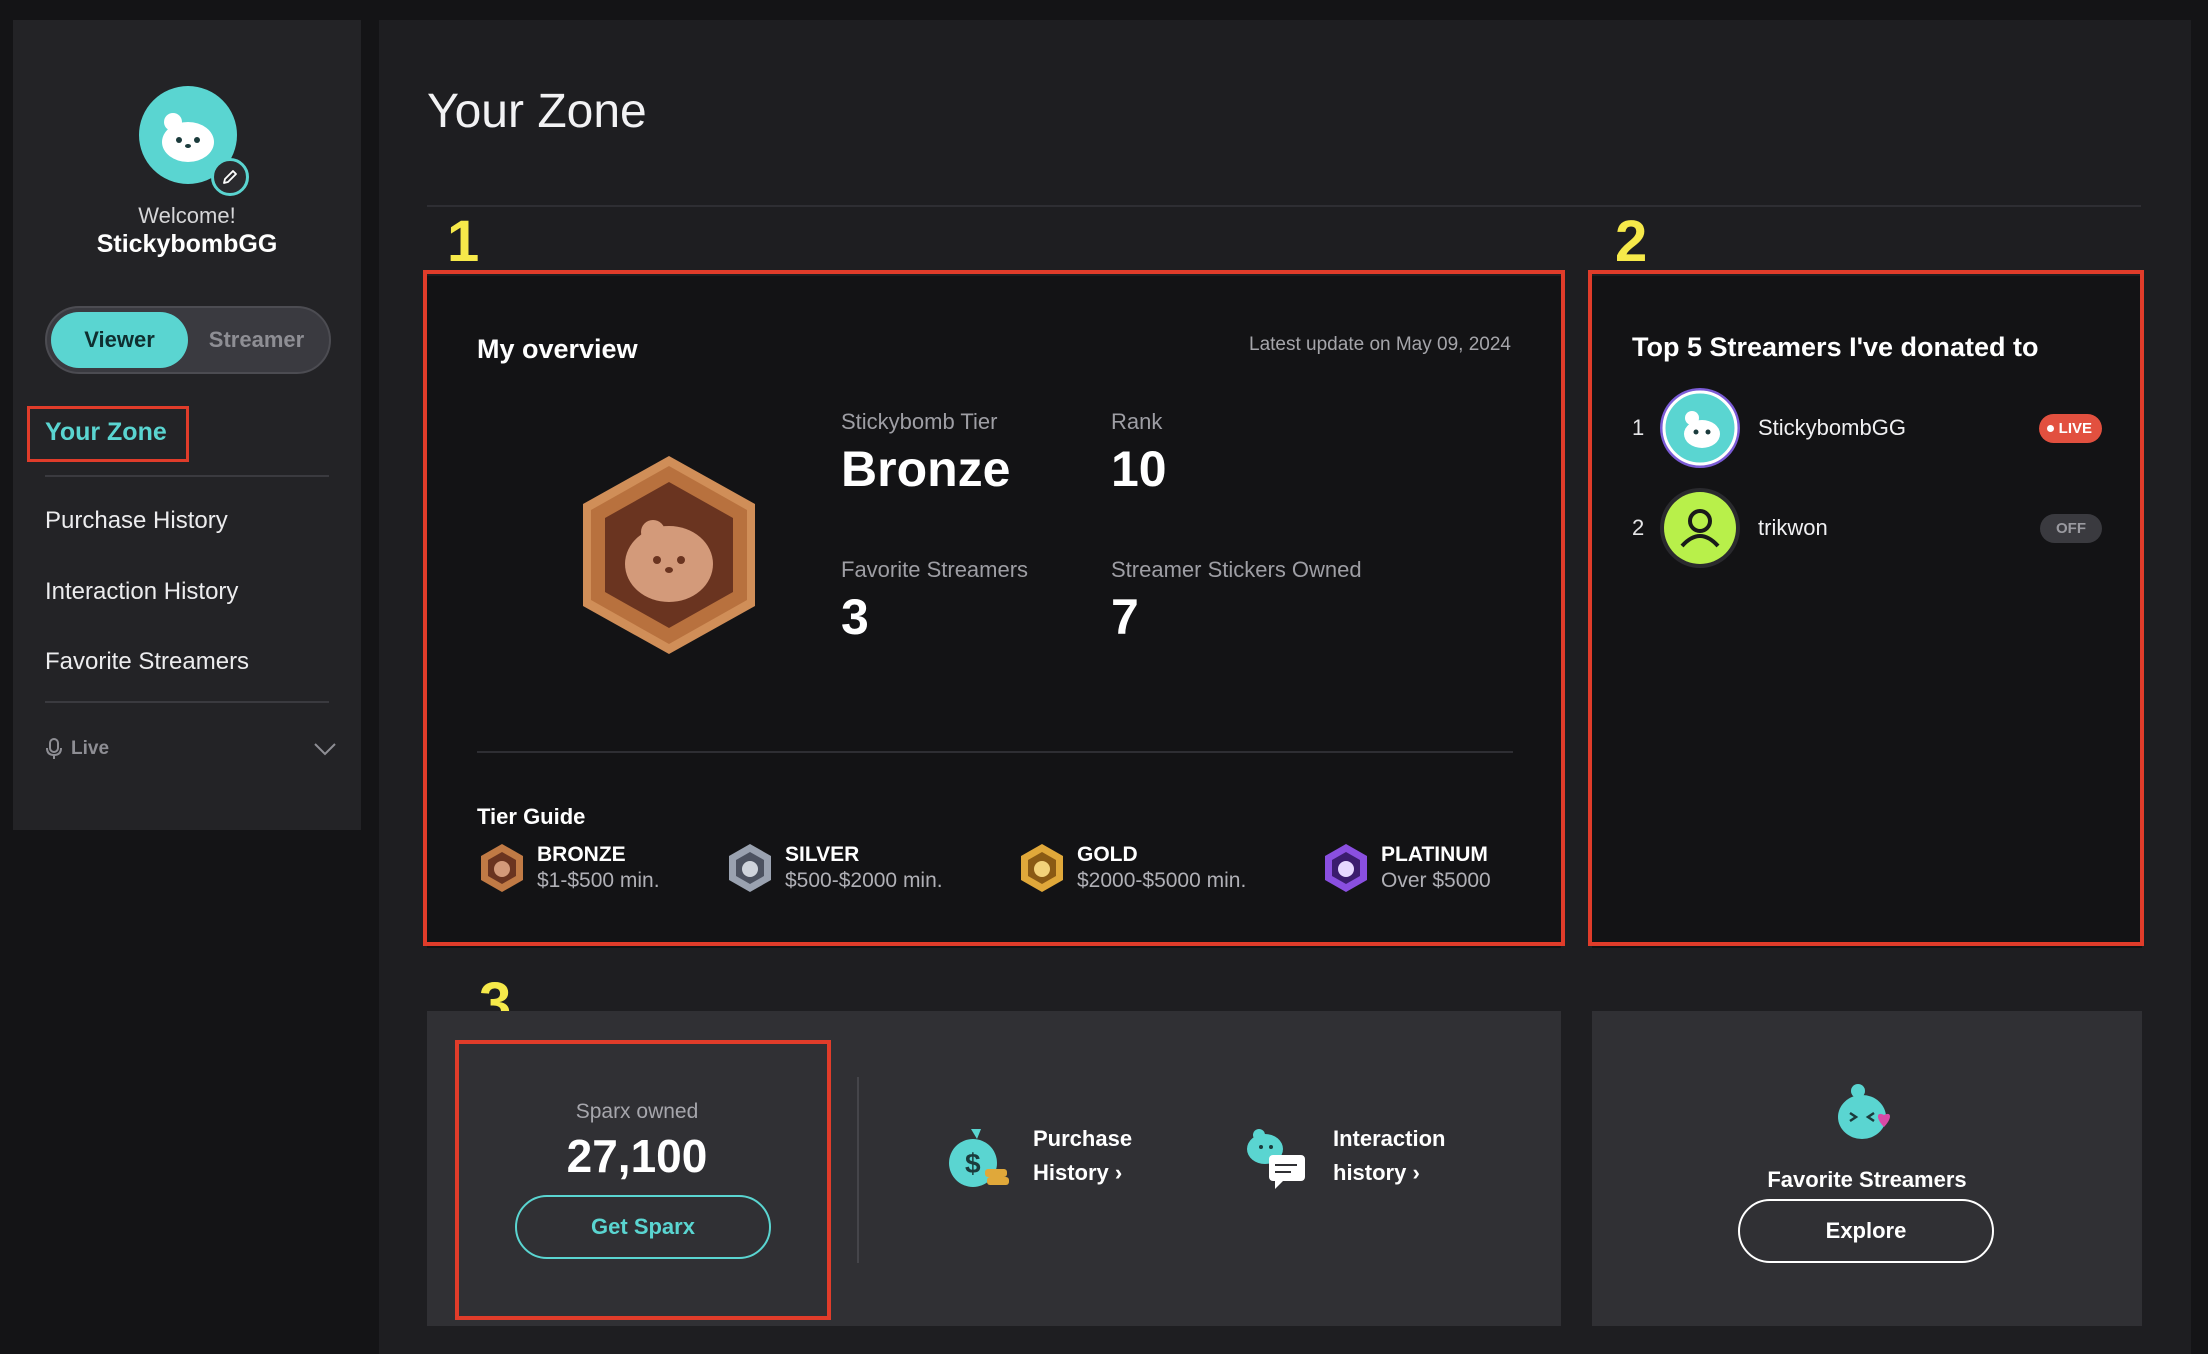  I want to click on chat-icon, so click(1276, 1159).